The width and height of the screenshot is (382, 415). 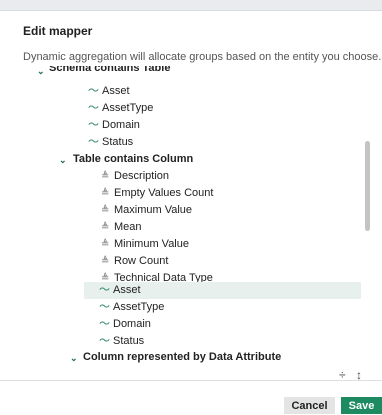 I want to click on tree-item: ≜ Maximum Value, so click(x=181, y=210).